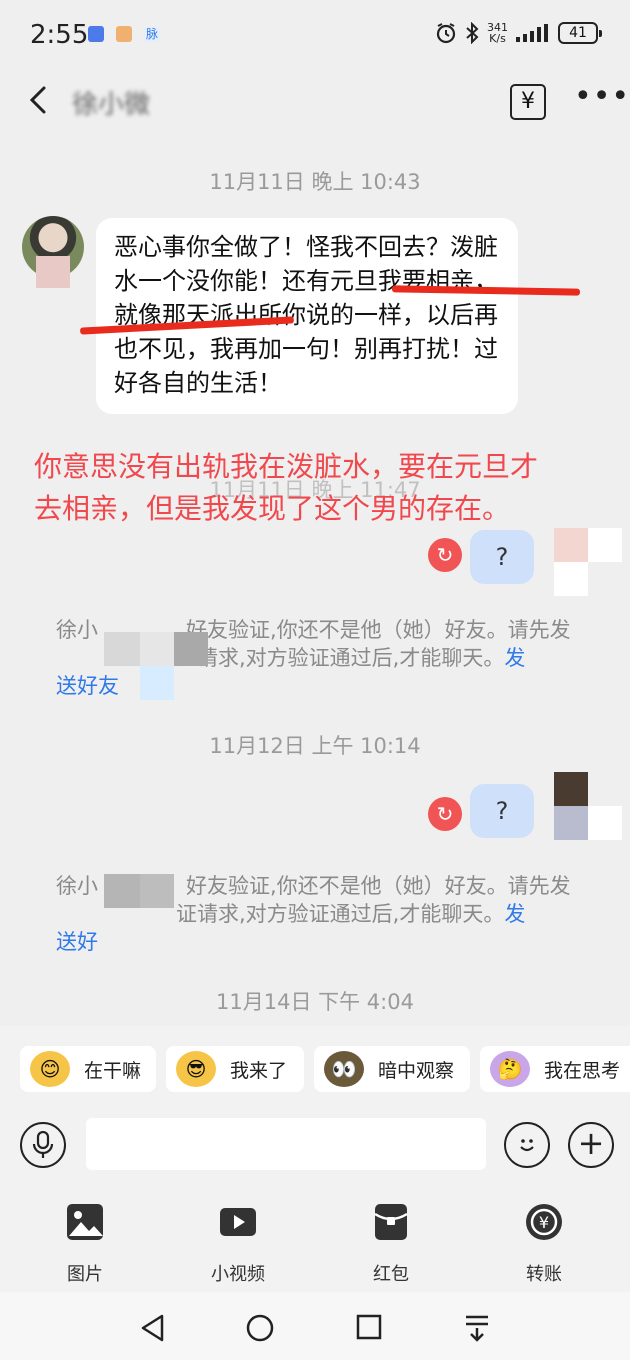 This screenshot has height=1360, width=630. I want to click on battery-indicator: 41, so click(580, 33).